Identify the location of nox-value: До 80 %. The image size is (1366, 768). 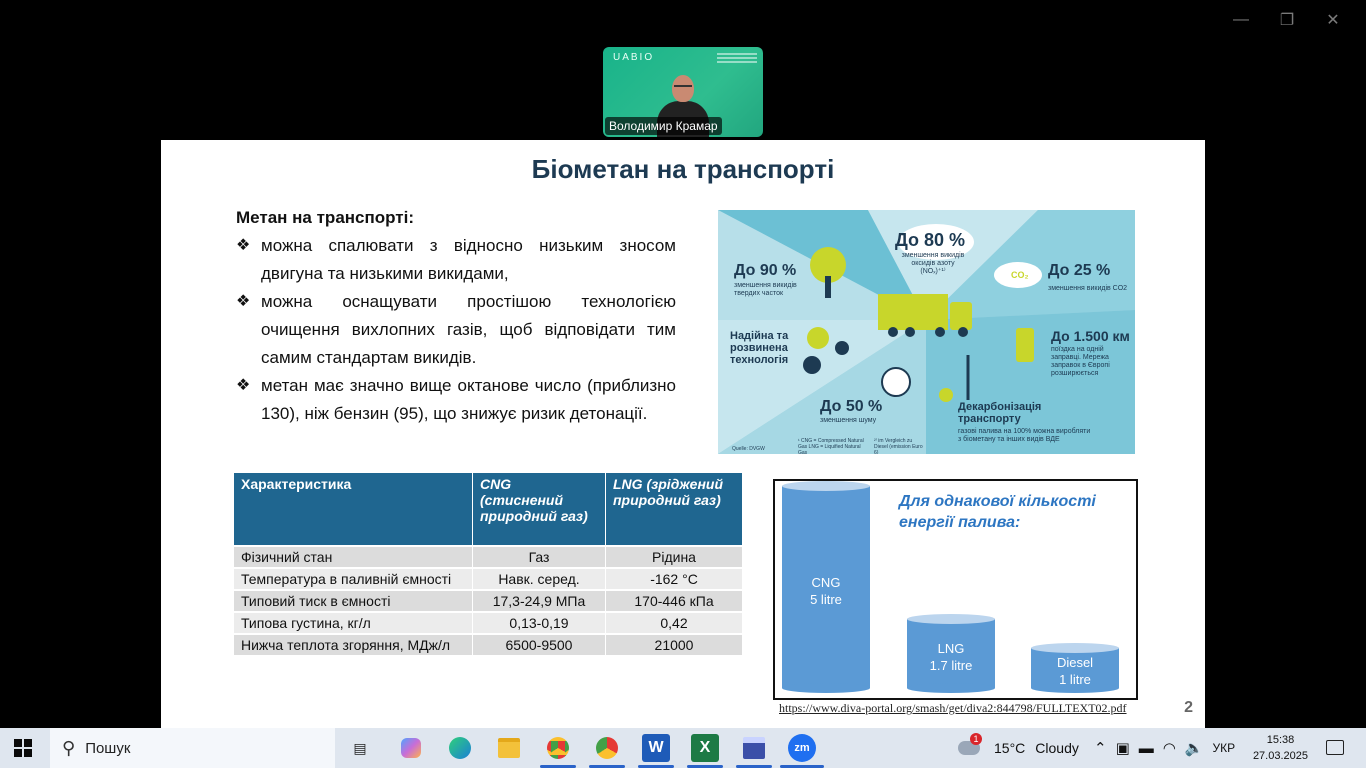
(930, 240).